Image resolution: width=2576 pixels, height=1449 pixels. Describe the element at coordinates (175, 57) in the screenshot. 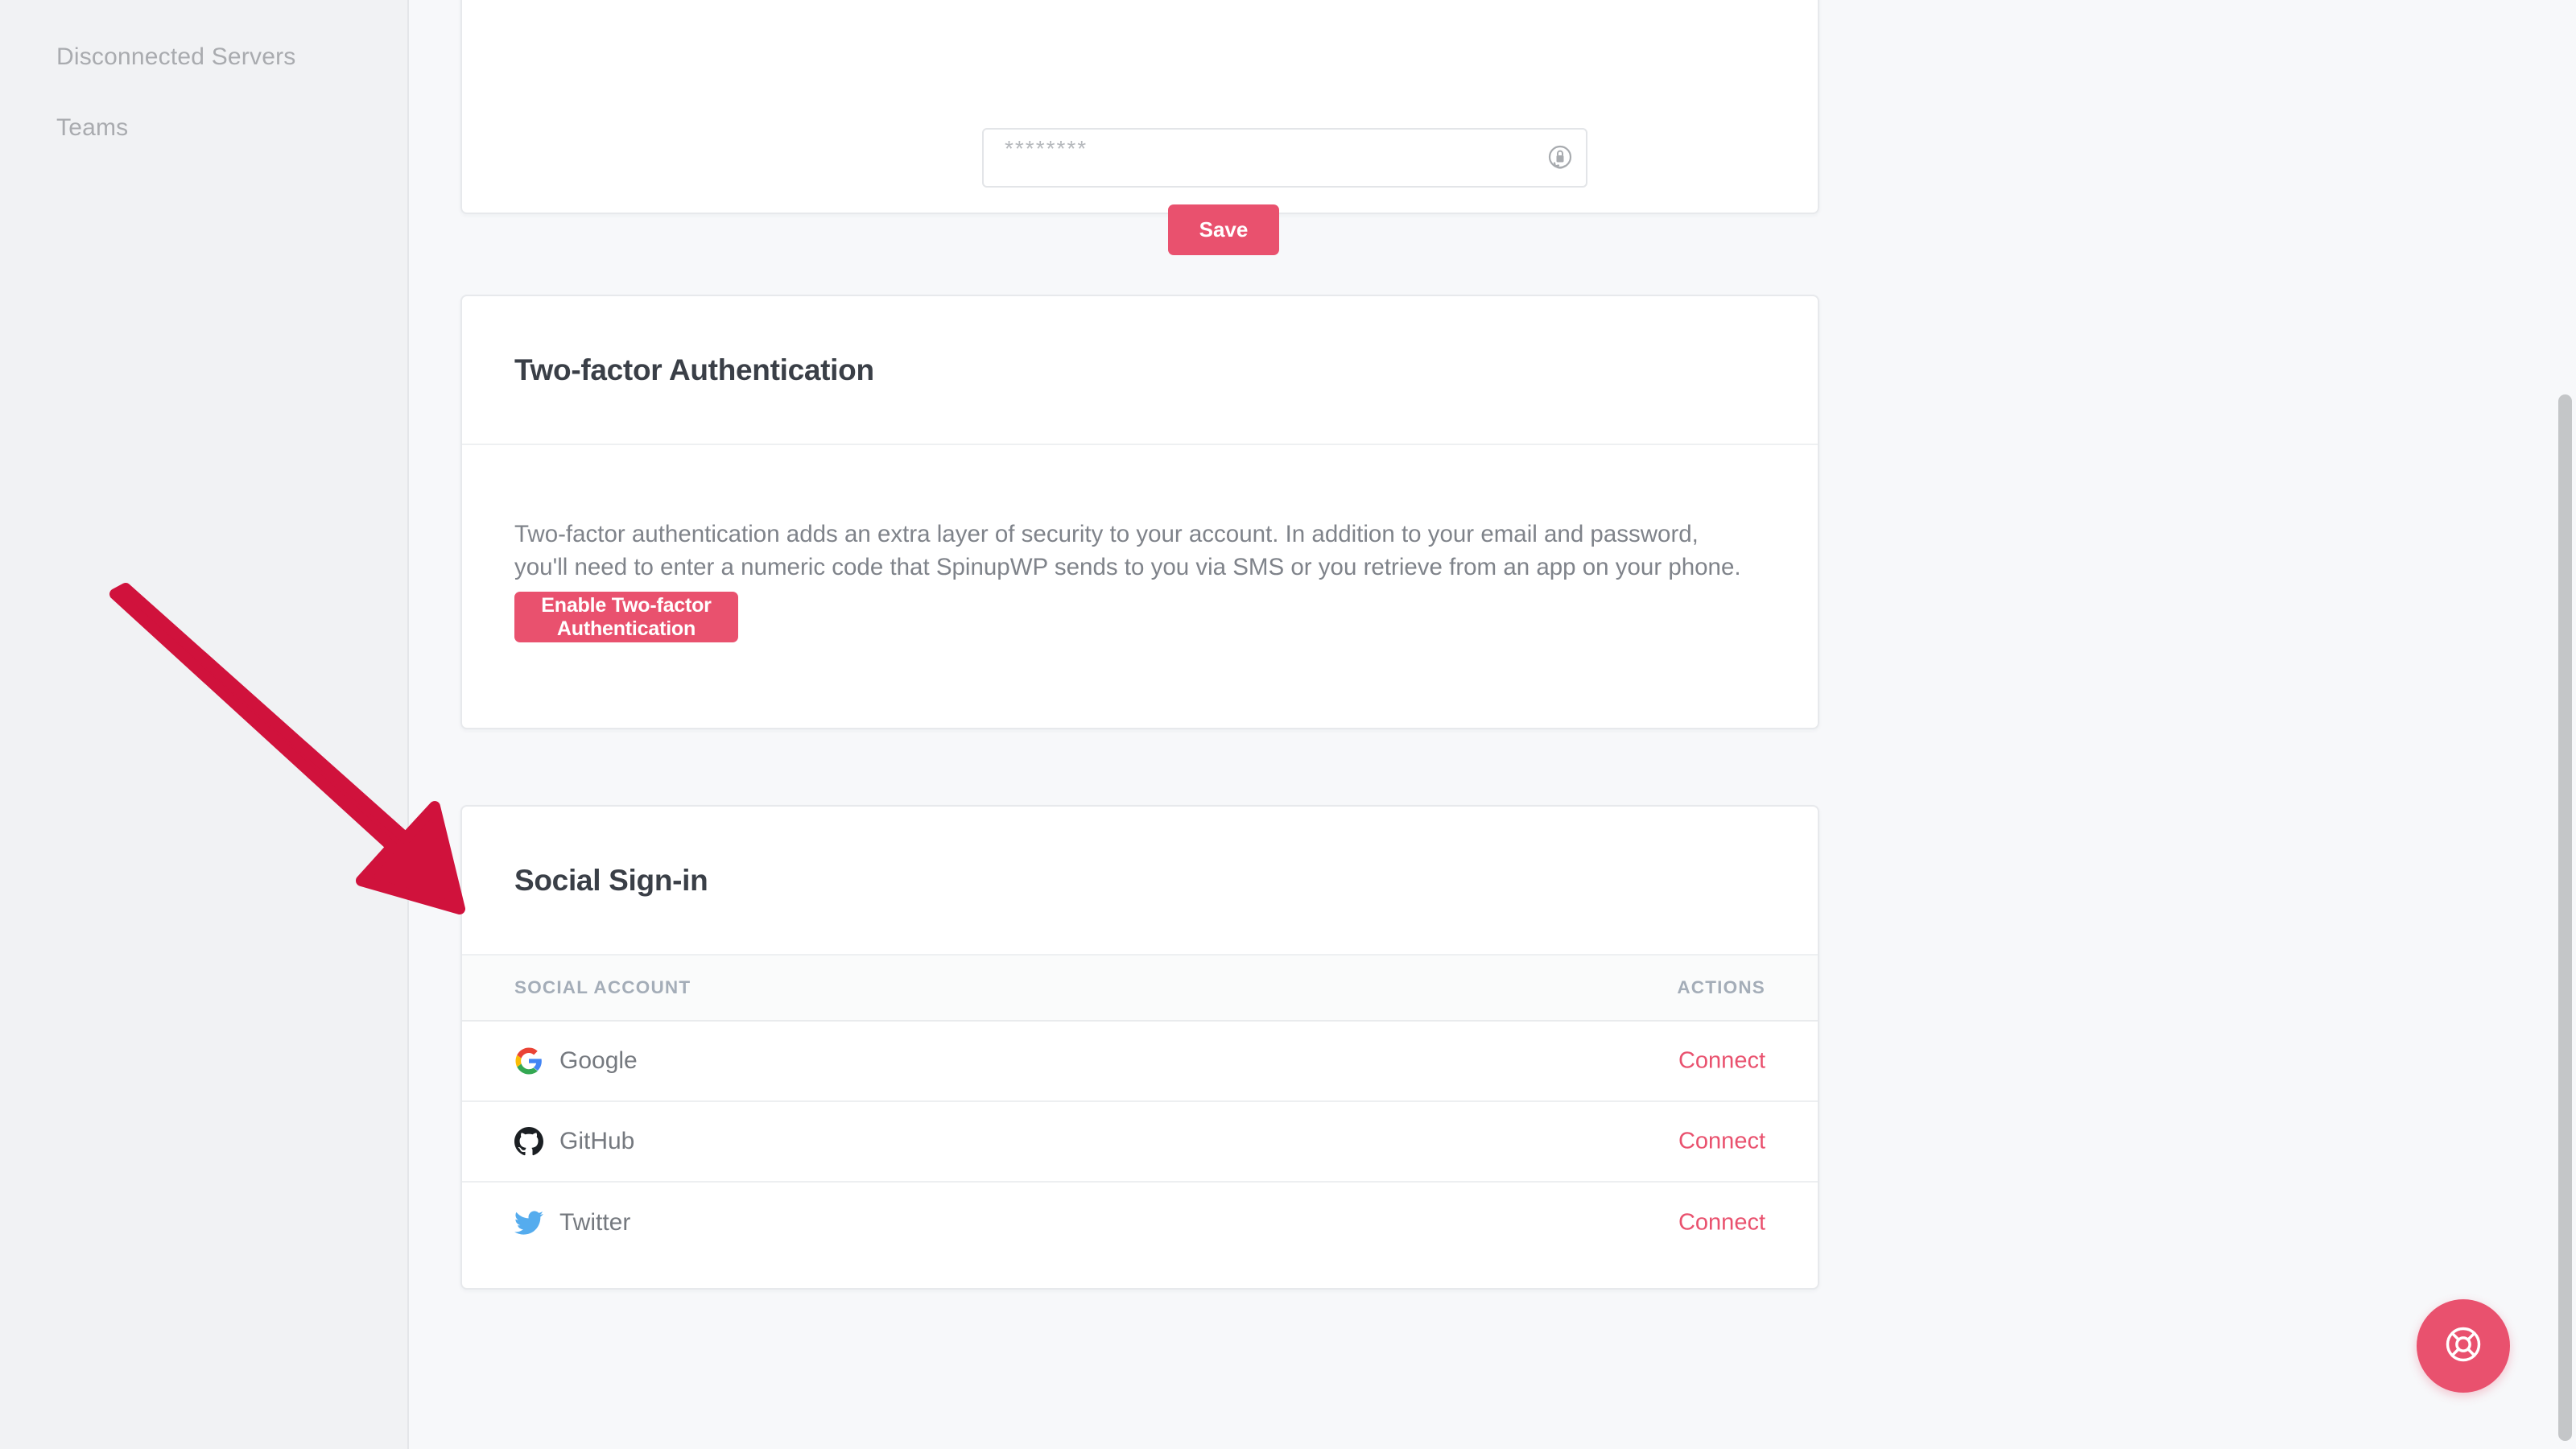

I see `sidebar-item-disconnected-servers: Disconnected Servers` at that location.